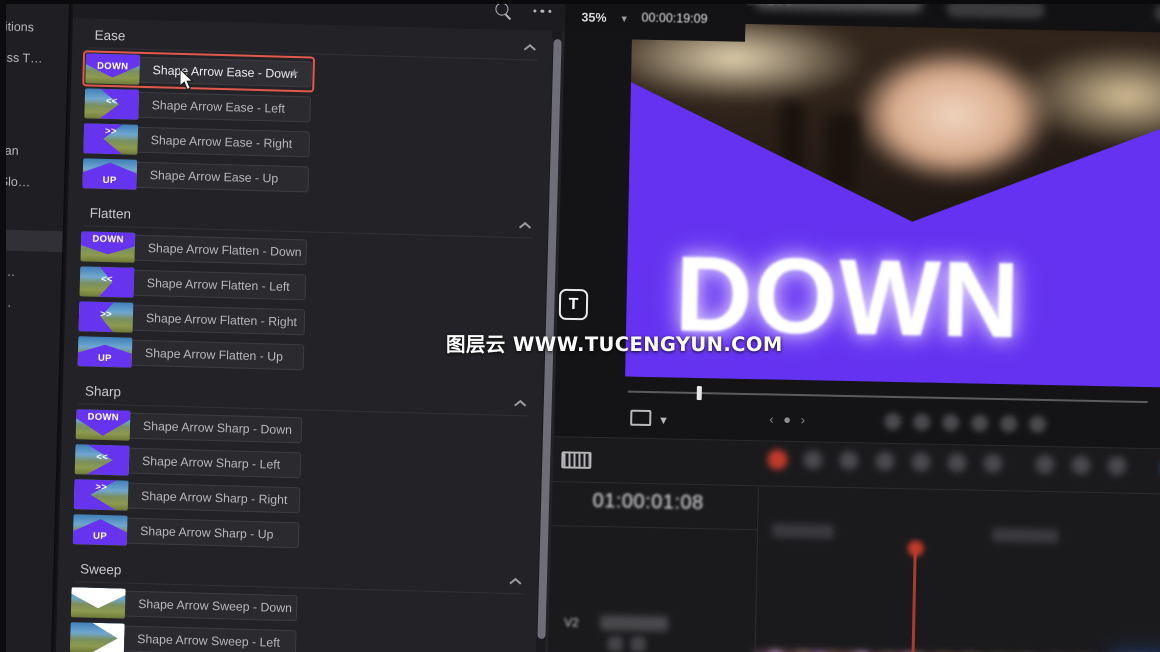  I want to click on timeline-tool-buttons, so click(903, 462).